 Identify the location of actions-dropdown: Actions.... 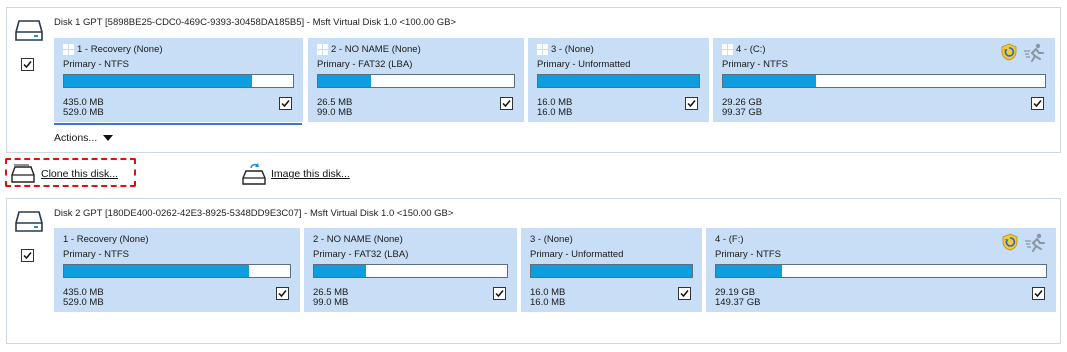
(84, 138).